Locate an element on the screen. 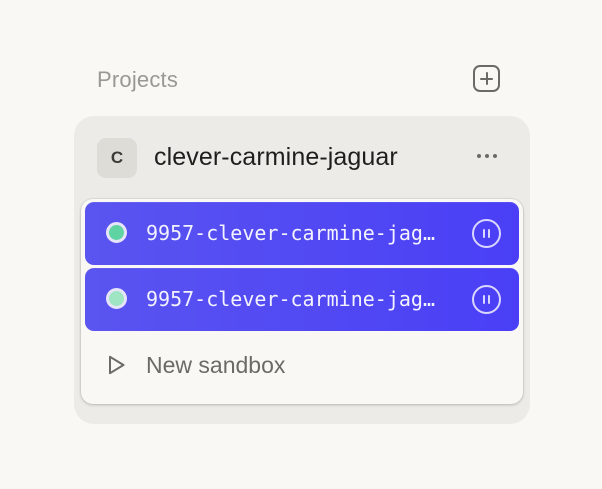 This screenshot has height=489, width=602. new-sandbox-button: New sandbox is located at coordinates (302, 365).